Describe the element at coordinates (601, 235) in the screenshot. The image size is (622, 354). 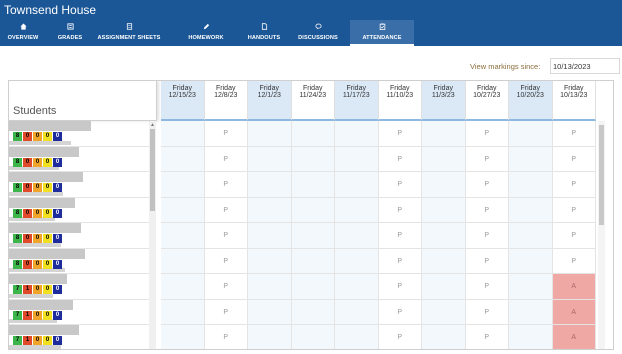
I see `grid-scrollbar` at that location.